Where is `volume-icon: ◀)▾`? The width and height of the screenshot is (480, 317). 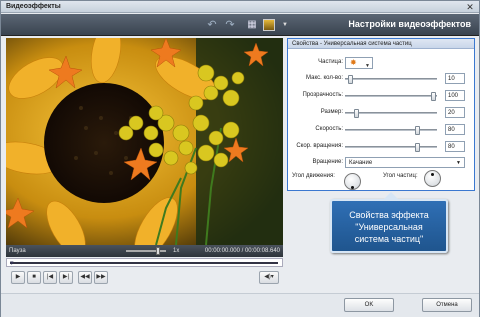 volume-icon: ◀)▾ is located at coordinates (269, 277).